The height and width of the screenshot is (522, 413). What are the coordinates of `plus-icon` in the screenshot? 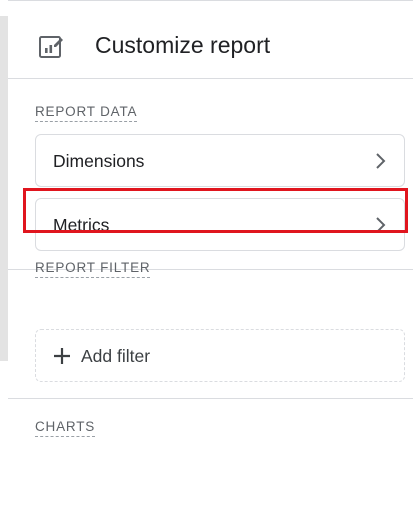 It's located at (62, 356).